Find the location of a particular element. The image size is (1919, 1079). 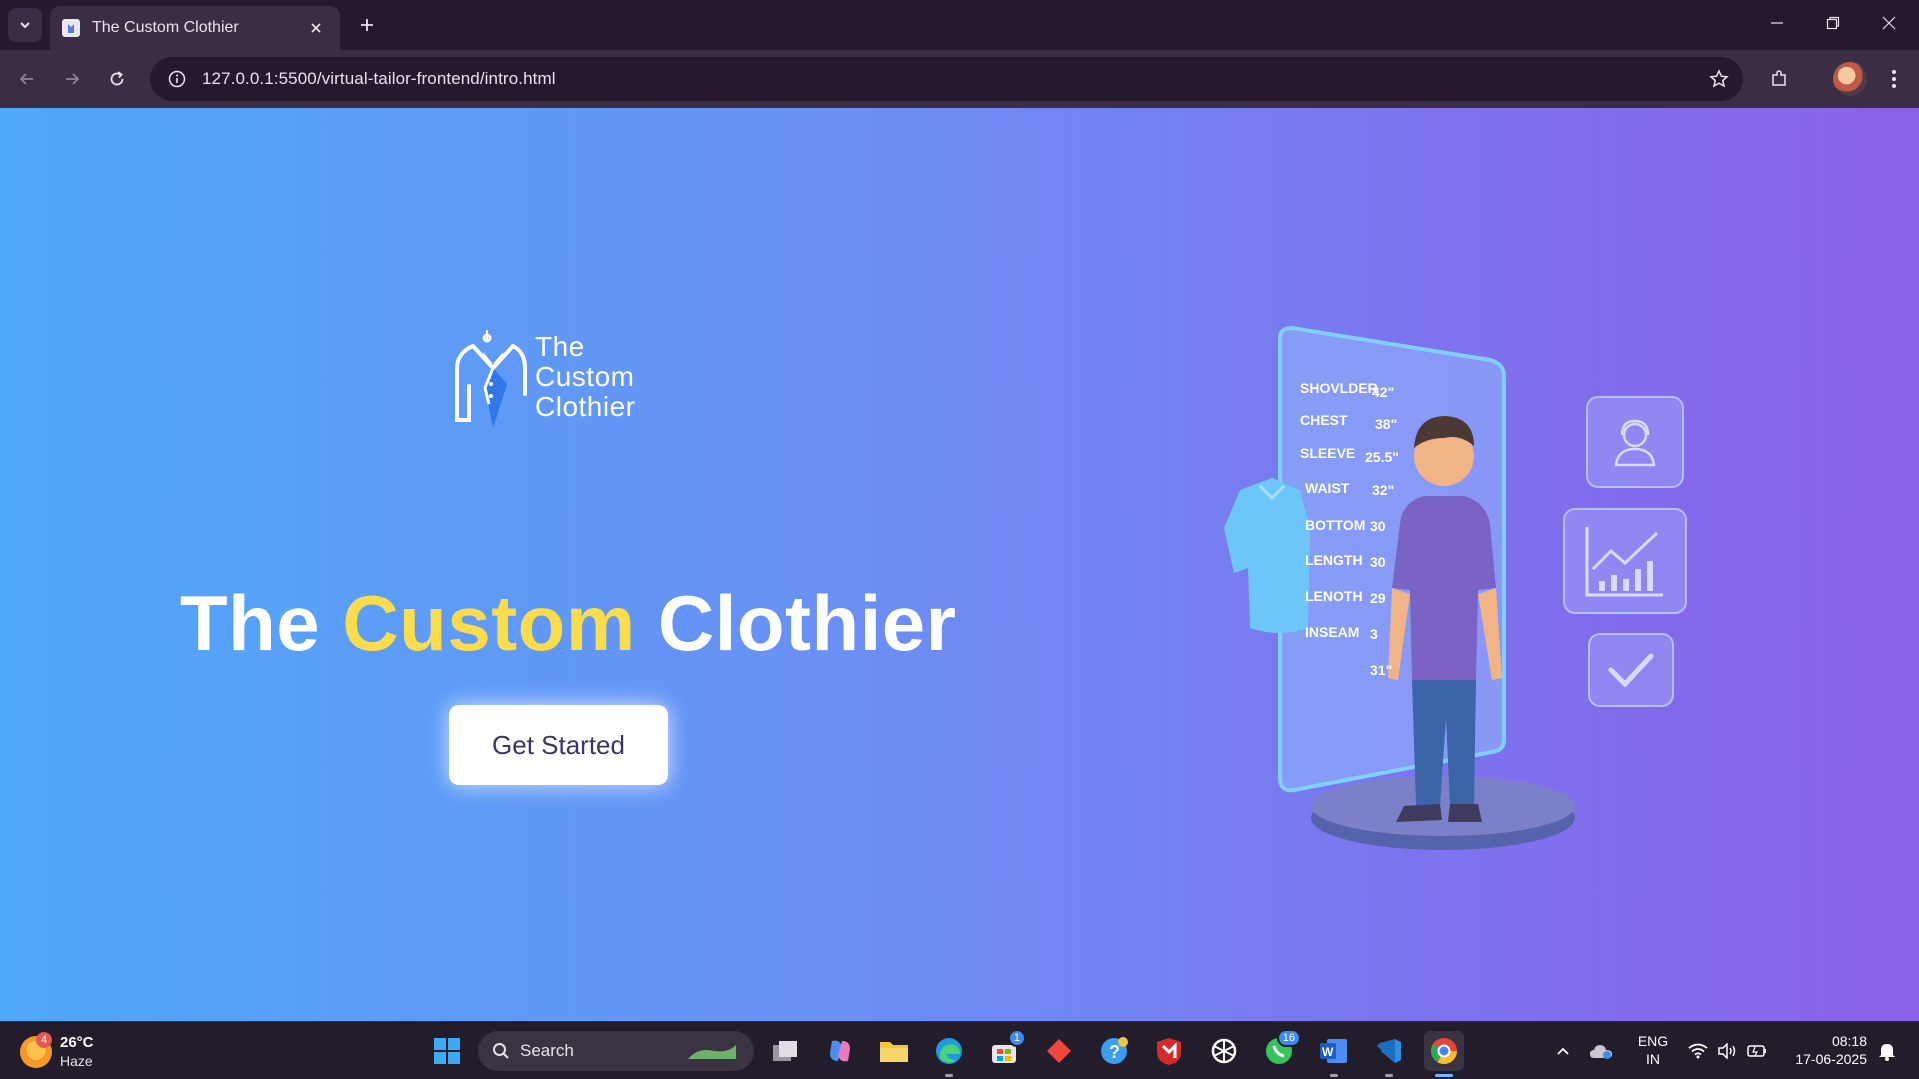

chevron-up-icon is located at coordinates (1563, 1051).